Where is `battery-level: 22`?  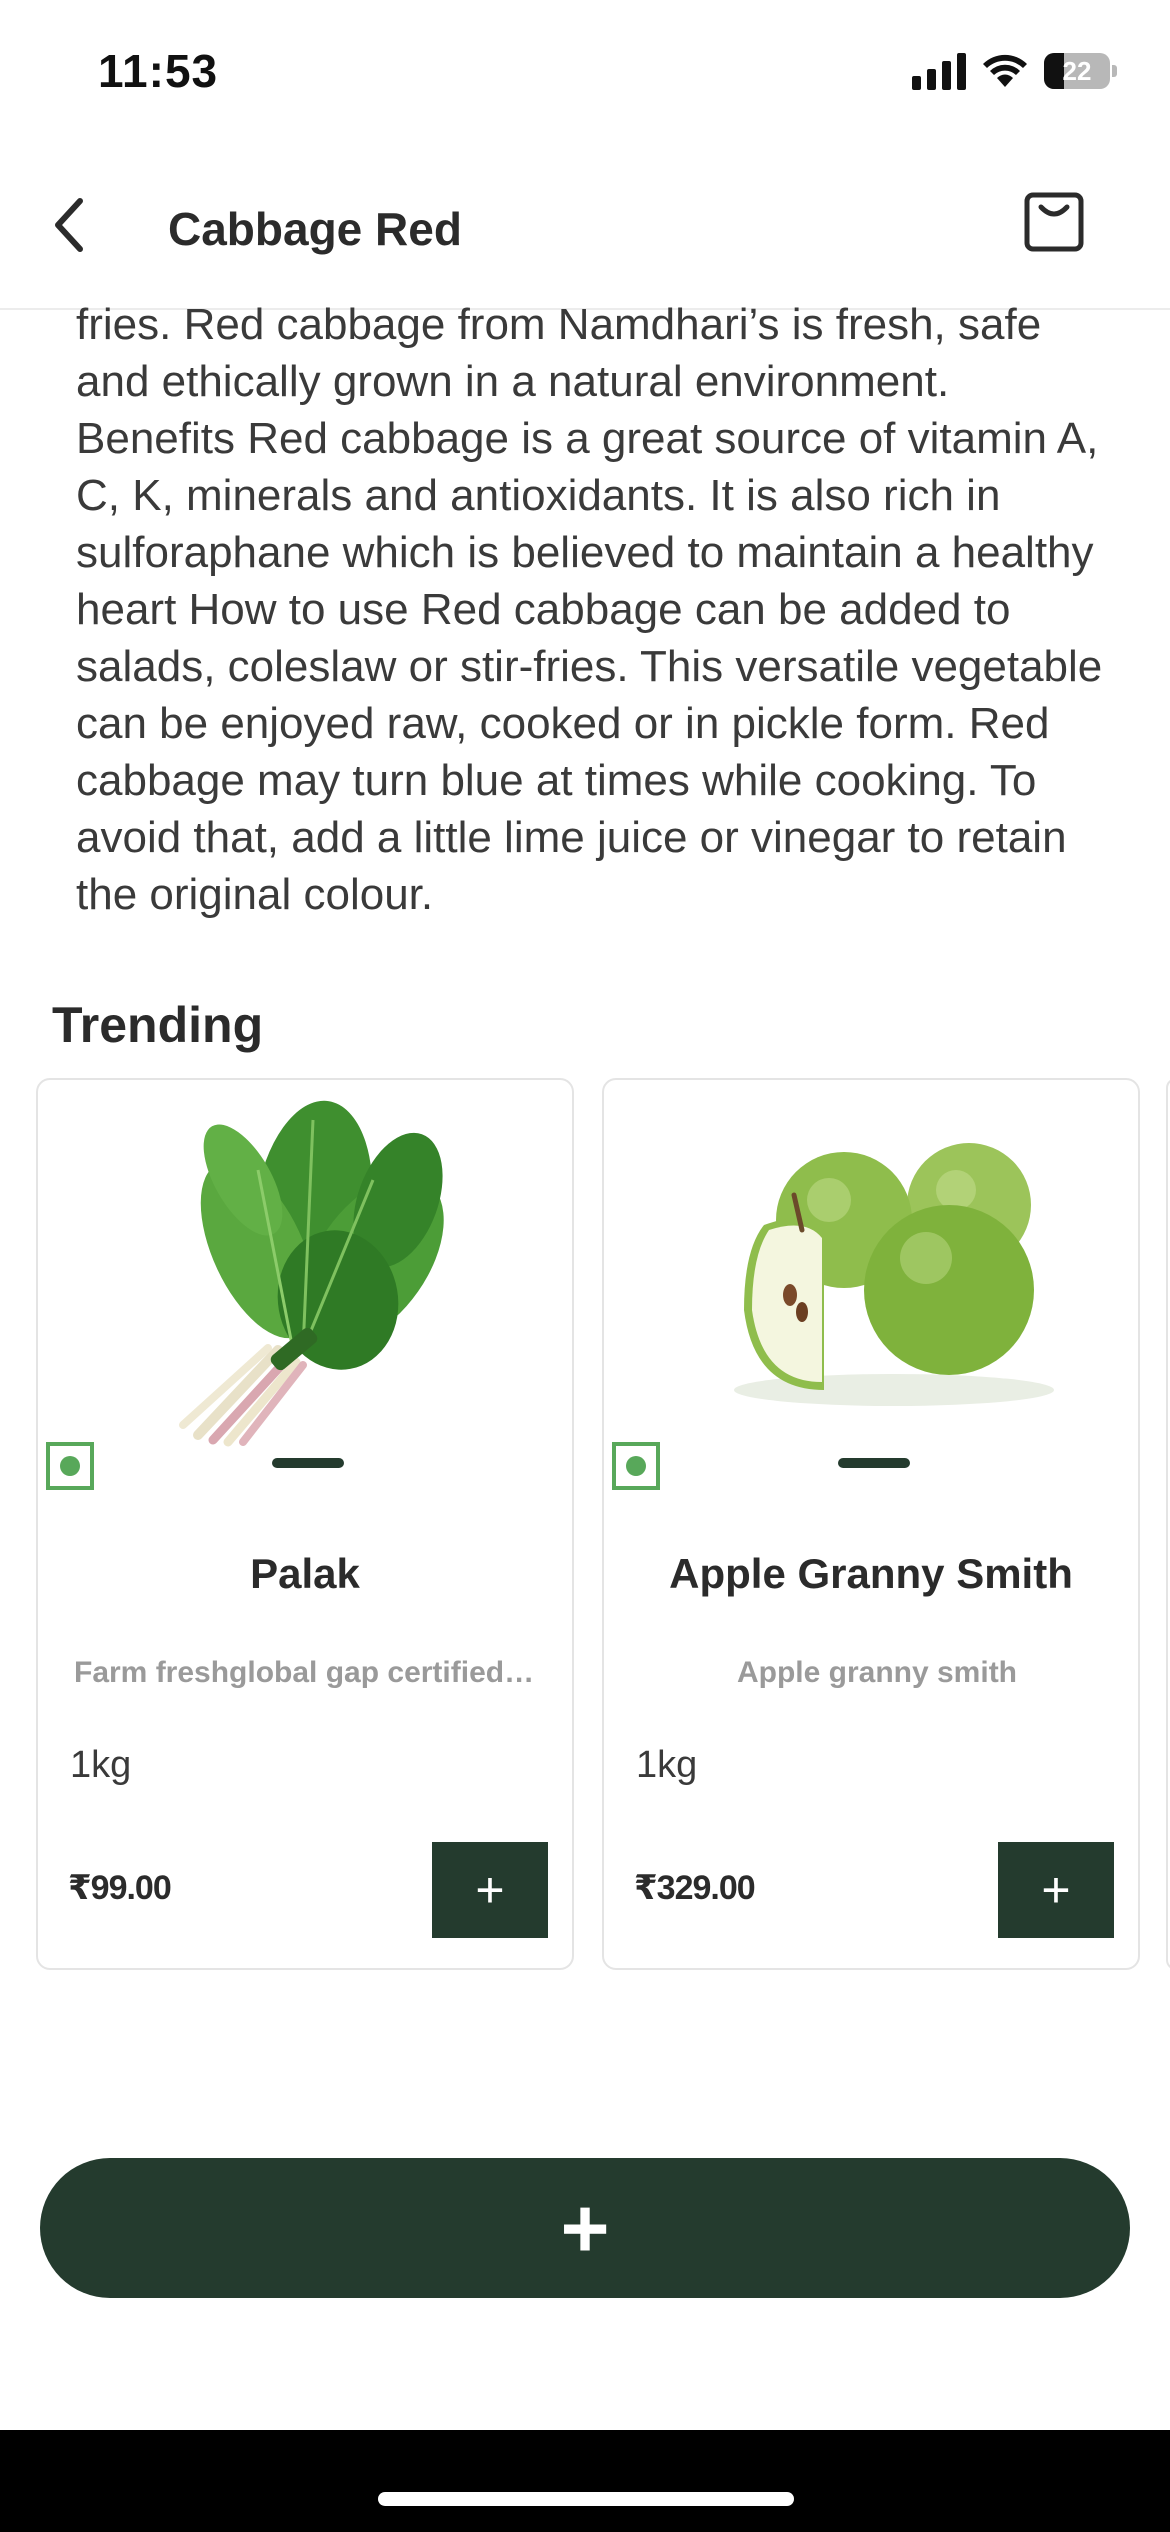 battery-level: 22 is located at coordinates (1077, 70).